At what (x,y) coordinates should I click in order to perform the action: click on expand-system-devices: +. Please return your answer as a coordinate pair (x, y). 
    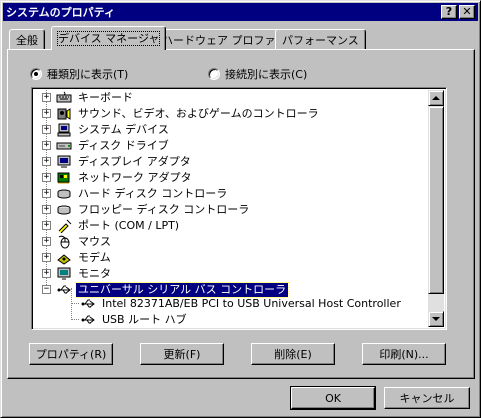
    Looking at the image, I should click on (46, 129).